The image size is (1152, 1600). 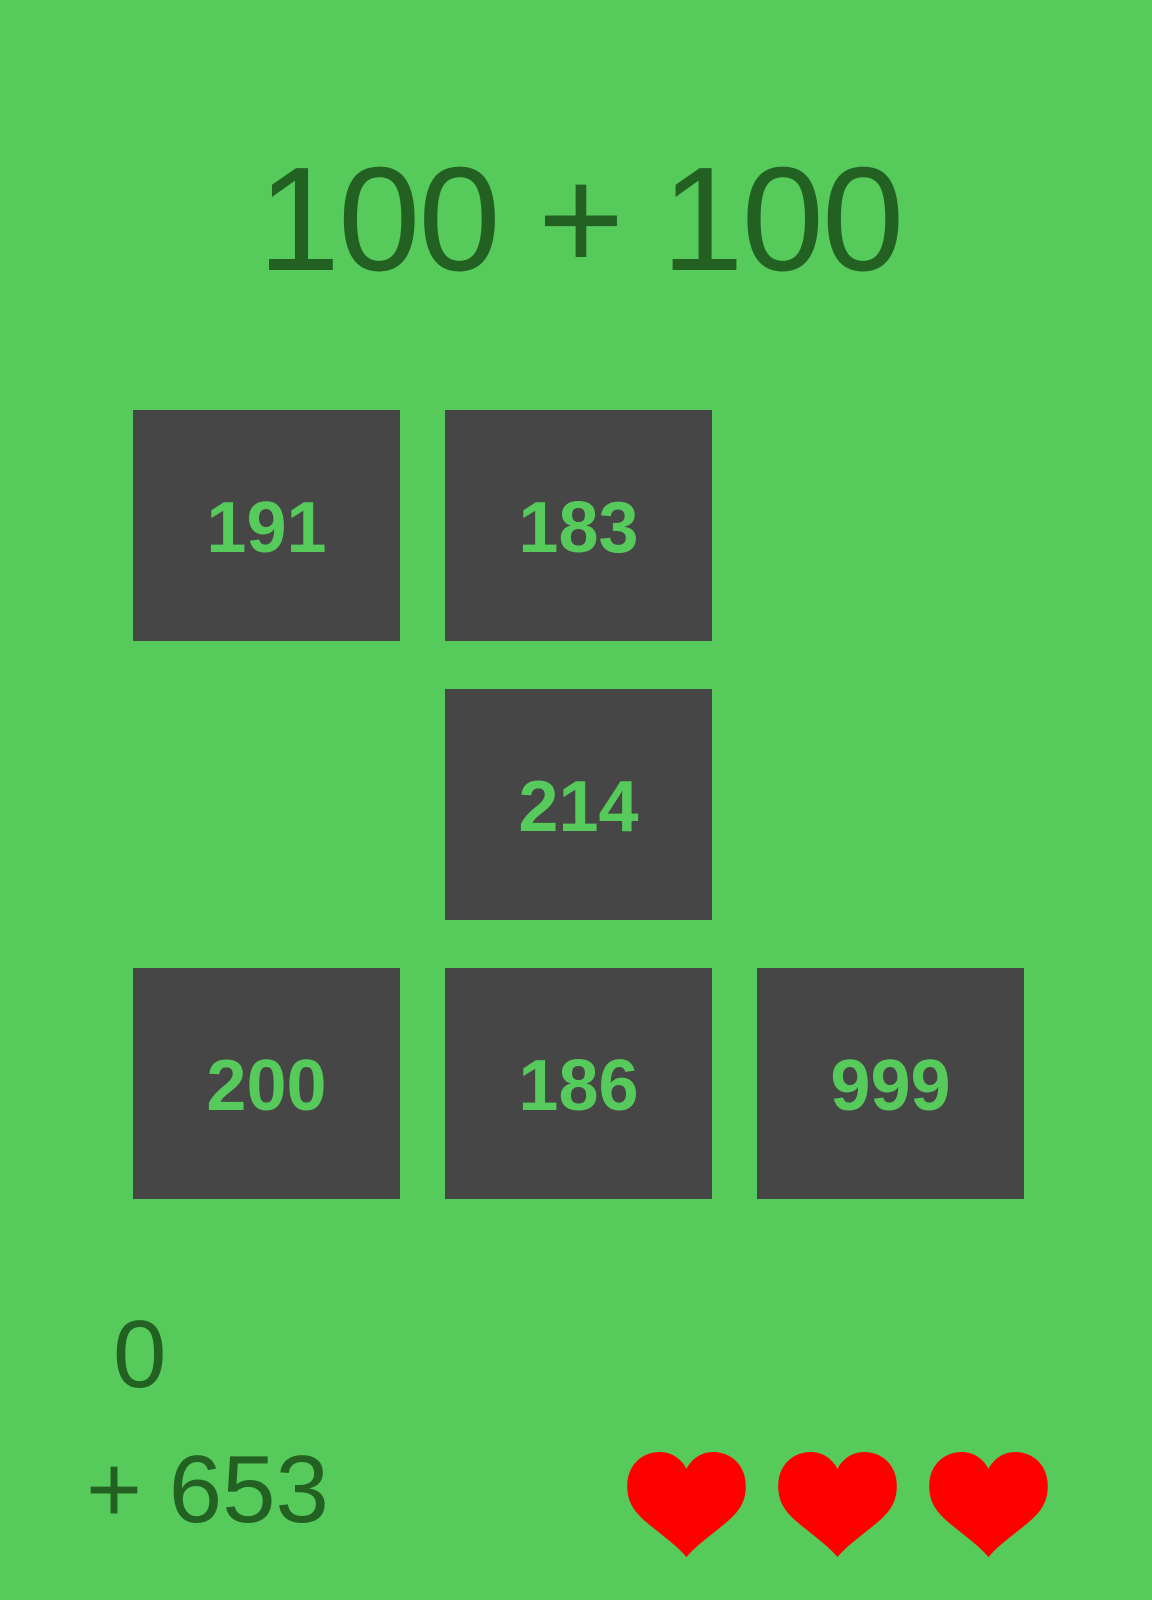 I want to click on answer-tile: 186, so click(x=578, y=1083).